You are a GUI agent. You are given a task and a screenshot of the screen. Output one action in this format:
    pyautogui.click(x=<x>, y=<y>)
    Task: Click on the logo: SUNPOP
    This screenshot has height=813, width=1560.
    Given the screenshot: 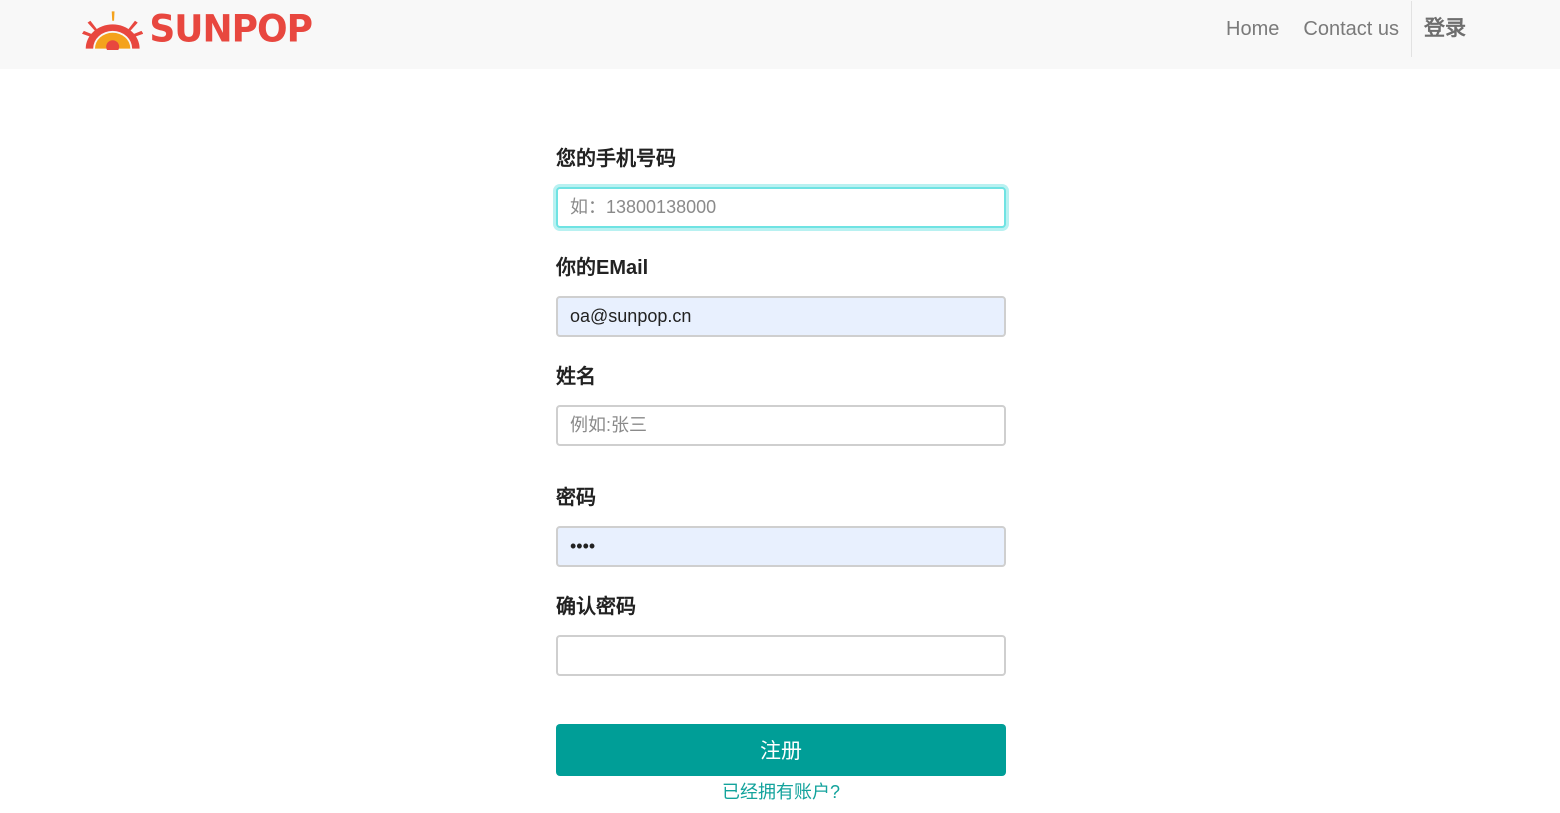 What is the action you would take?
    pyautogui.click(x=197, y=29)
    